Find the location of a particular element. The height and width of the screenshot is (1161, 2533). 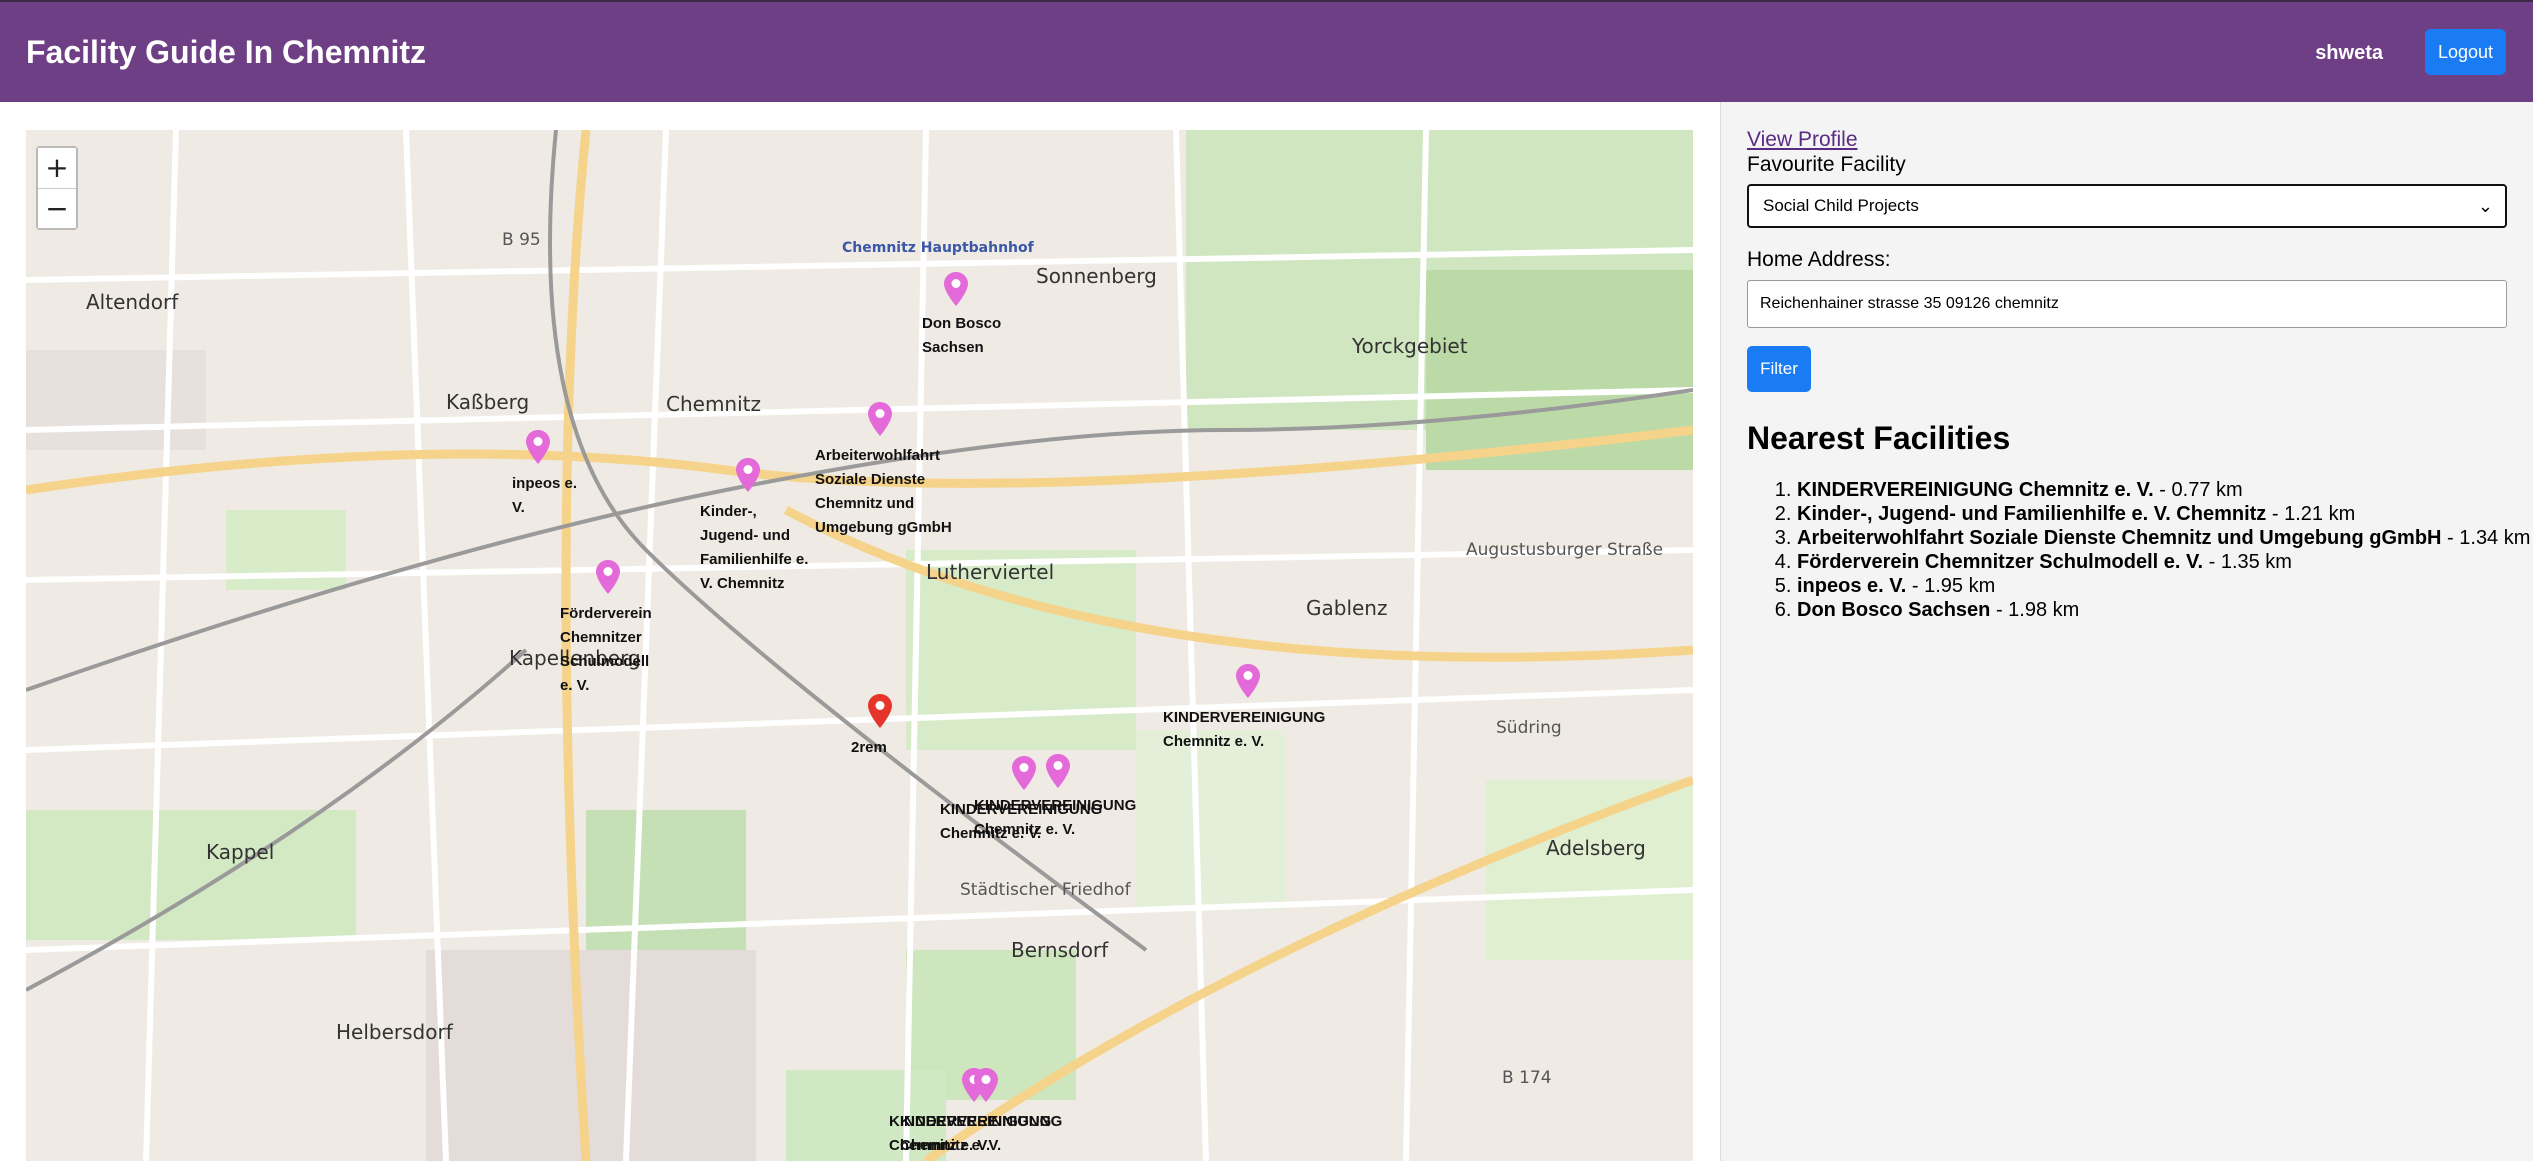

favourite-facility-value: Social Child Projects is located at coordinates (1841, 205).